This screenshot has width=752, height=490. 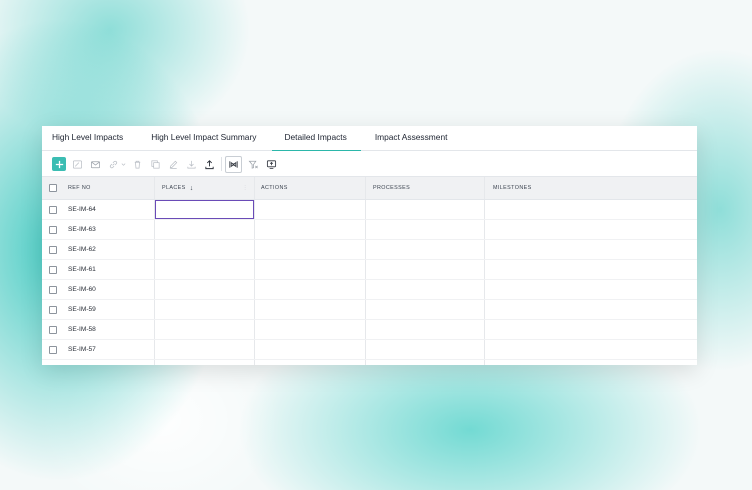 What do you see at coordinates (203, 138) in the screenshot?
I see `tab-high-level-impact-summary: High Level Impact Summary` at bounding box center [203, 138].